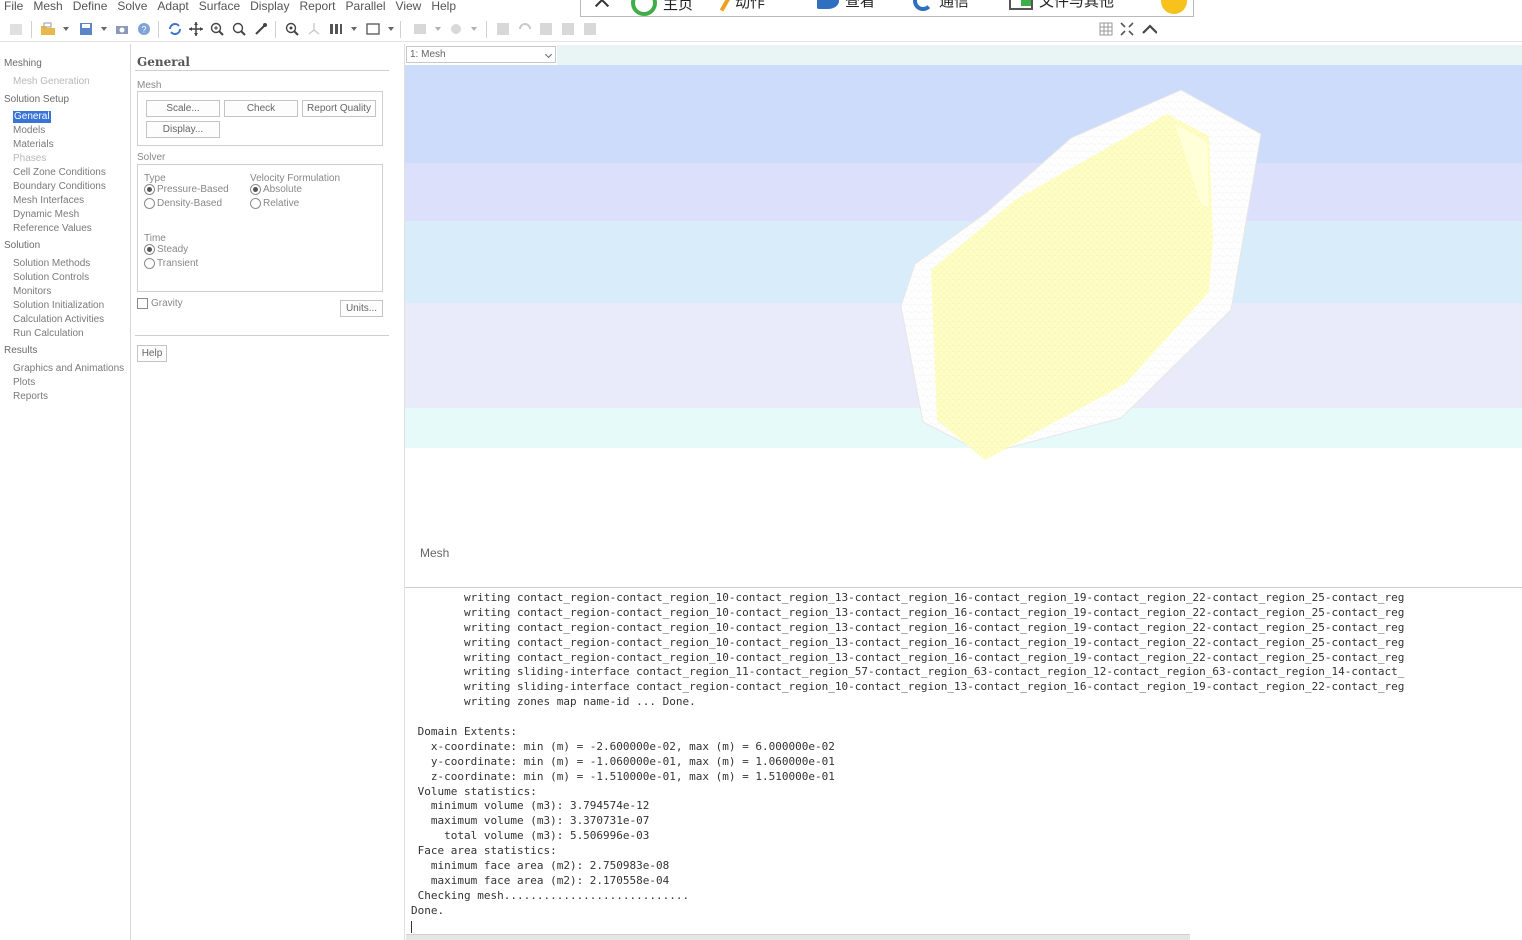 The height and width of the screenshot is (940, 1522). Describe the element at coordinates (86, 29) in the screenshot. I see `save-icon` at that location.